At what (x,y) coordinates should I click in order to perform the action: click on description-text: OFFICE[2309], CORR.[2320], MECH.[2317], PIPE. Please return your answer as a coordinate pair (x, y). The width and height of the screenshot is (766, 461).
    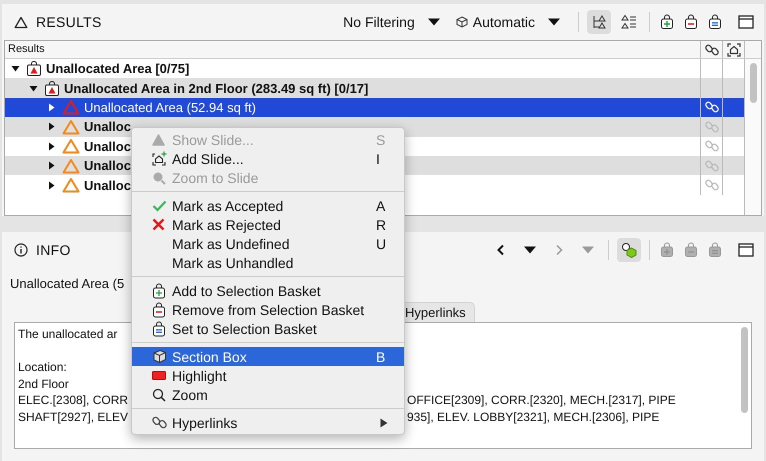
    Looking at the image, I should click on (541, 401).